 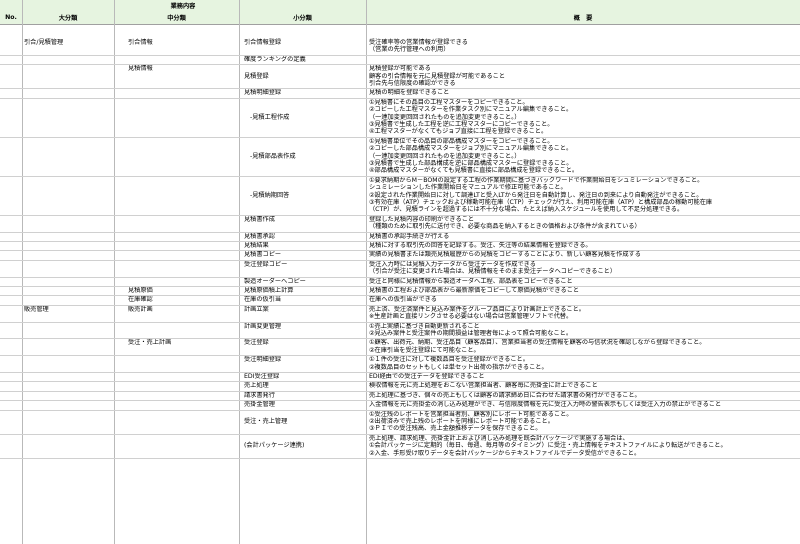 What do you see at coordinates (273, 156) in the screenshot?
I see `minor-category-cell: -見積部品表作成` at bounding box center [273, 156].